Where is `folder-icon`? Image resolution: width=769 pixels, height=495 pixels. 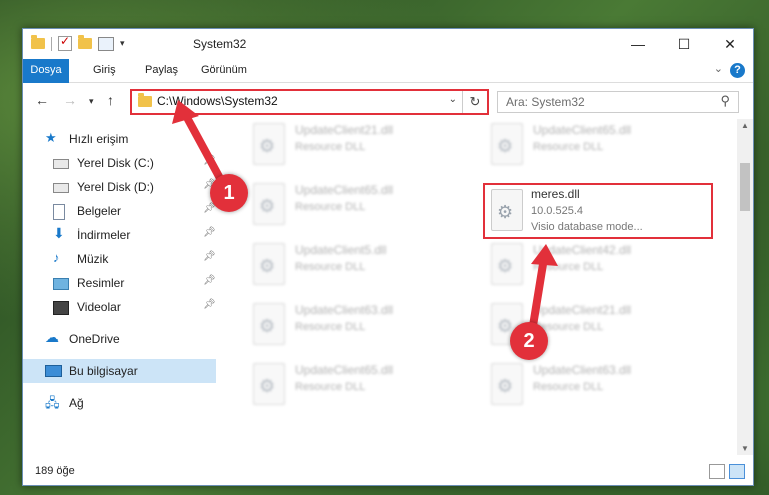
folder-icon is located at coordinates (38, 42).